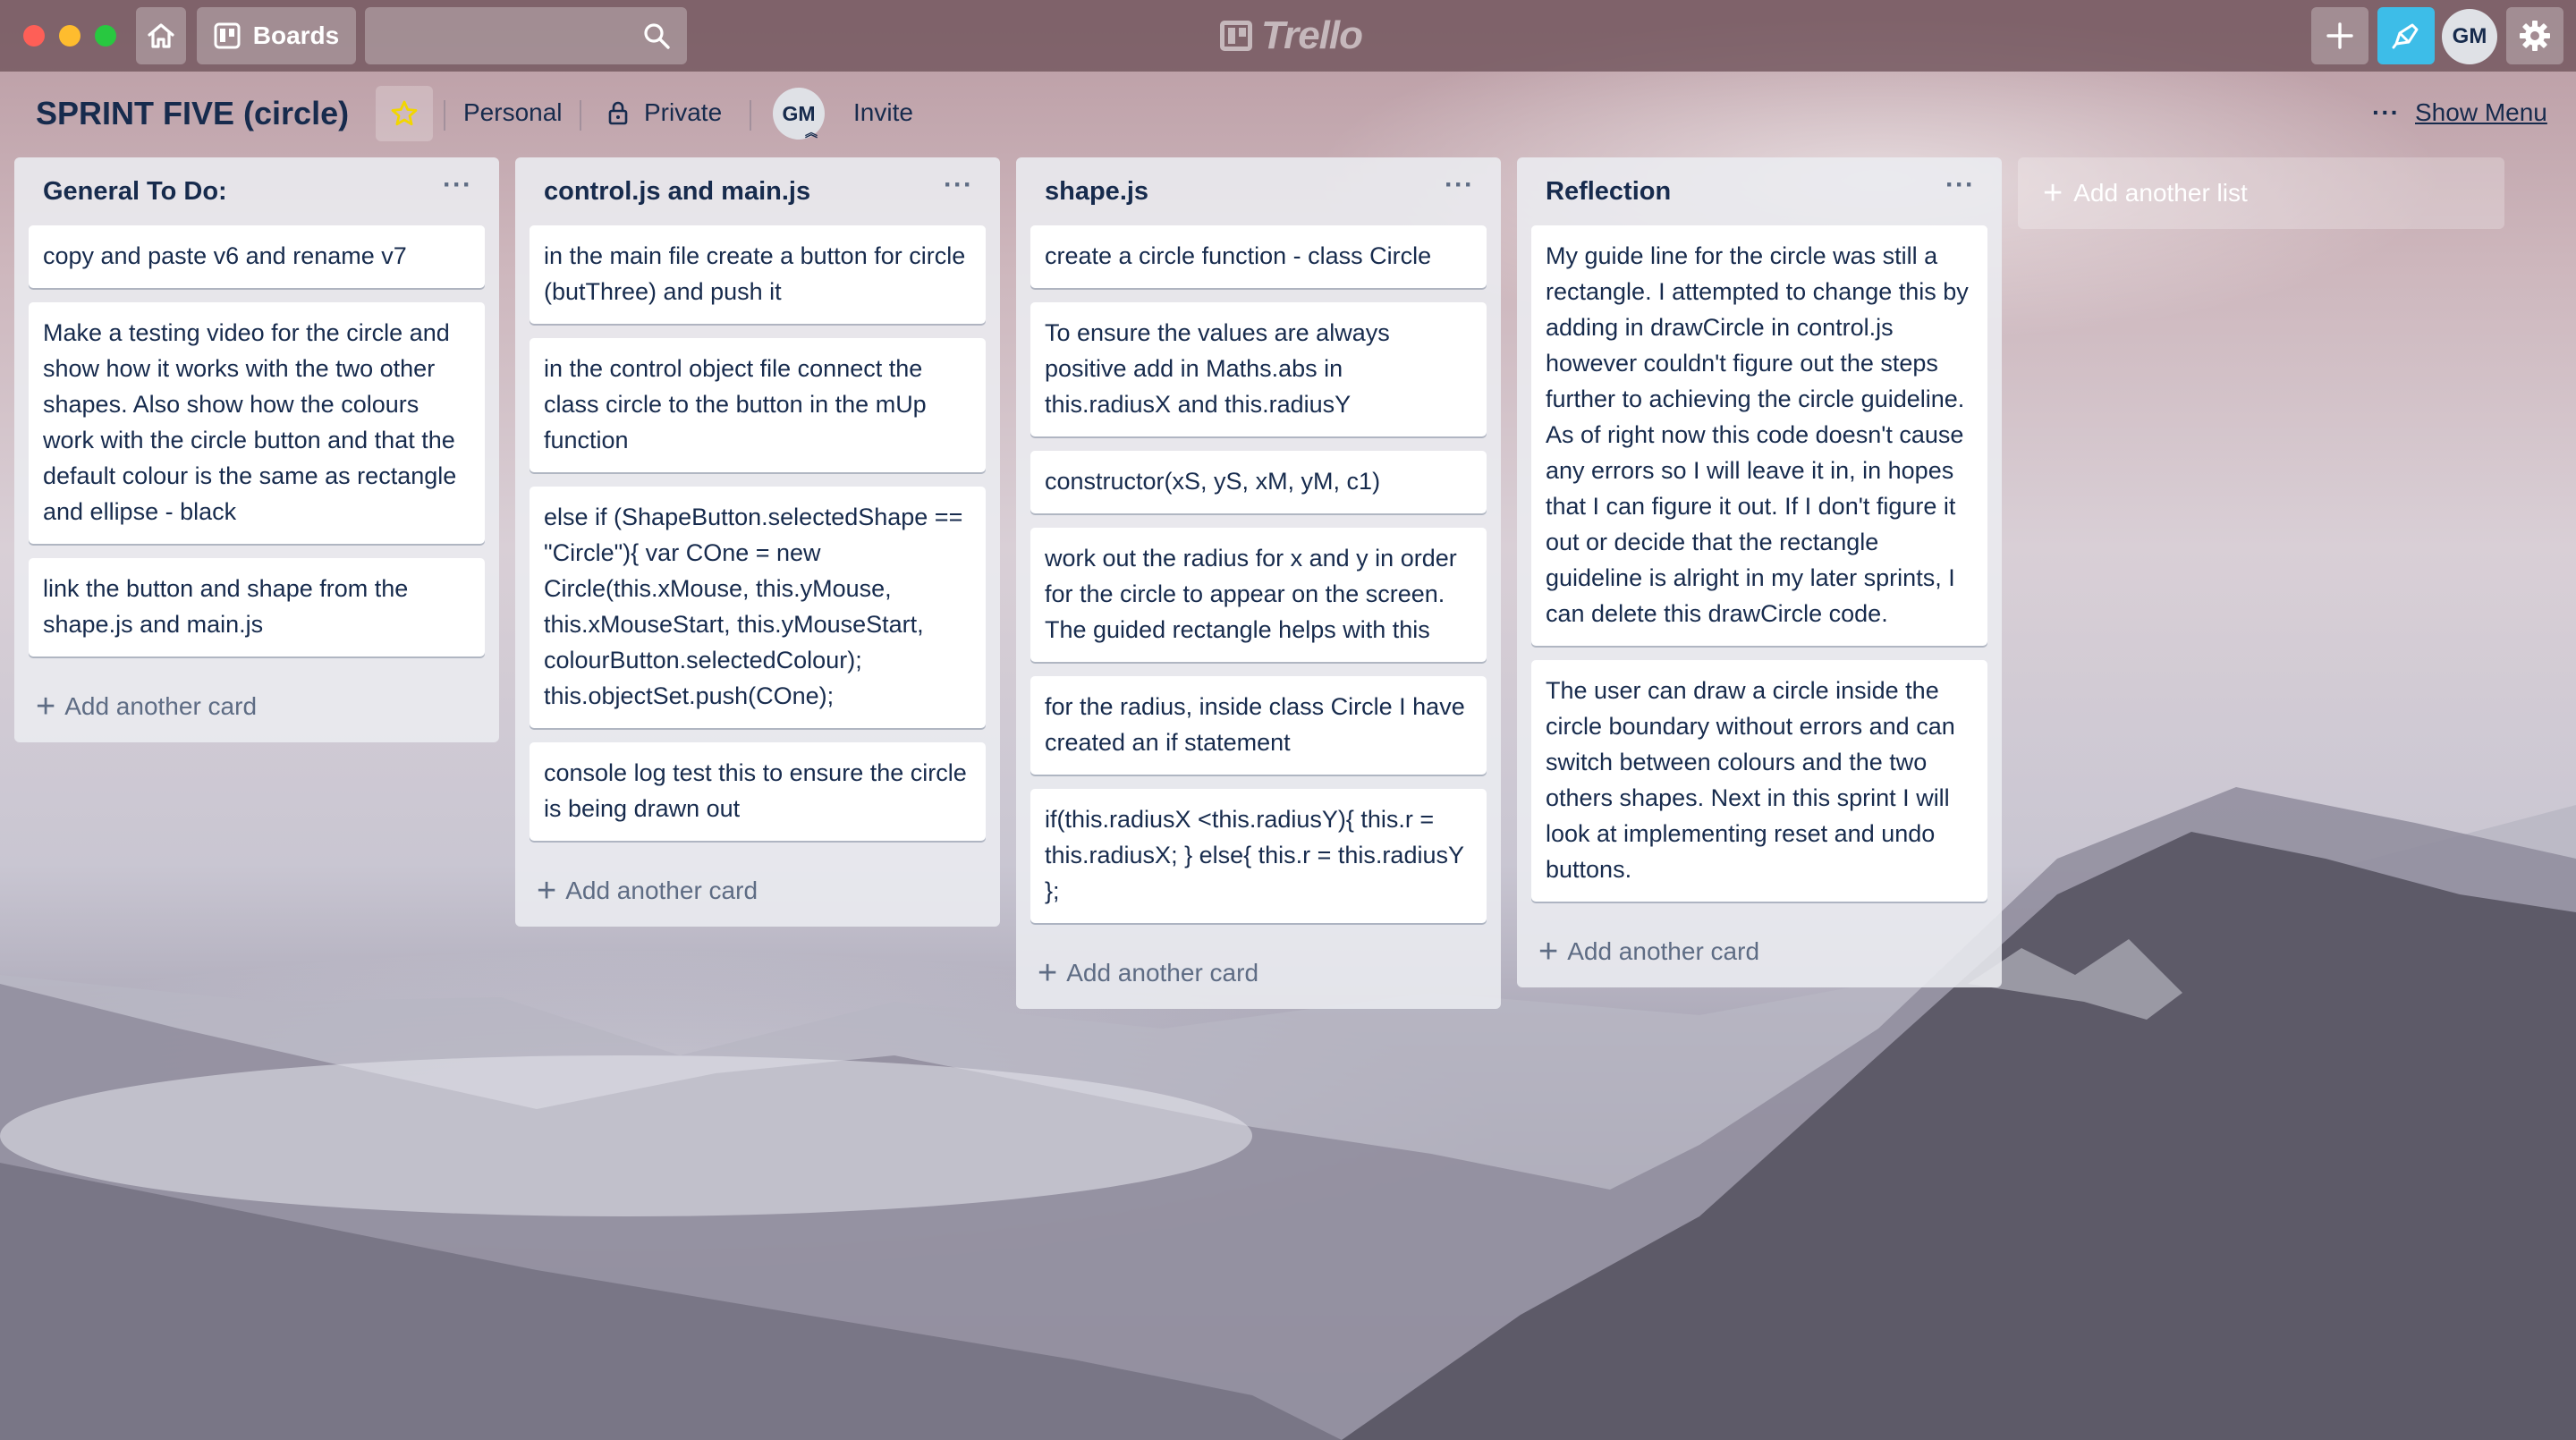 This screenshot has width=2576, height=1440. I want to click on list-title: shape.js, so click(1096, 192).